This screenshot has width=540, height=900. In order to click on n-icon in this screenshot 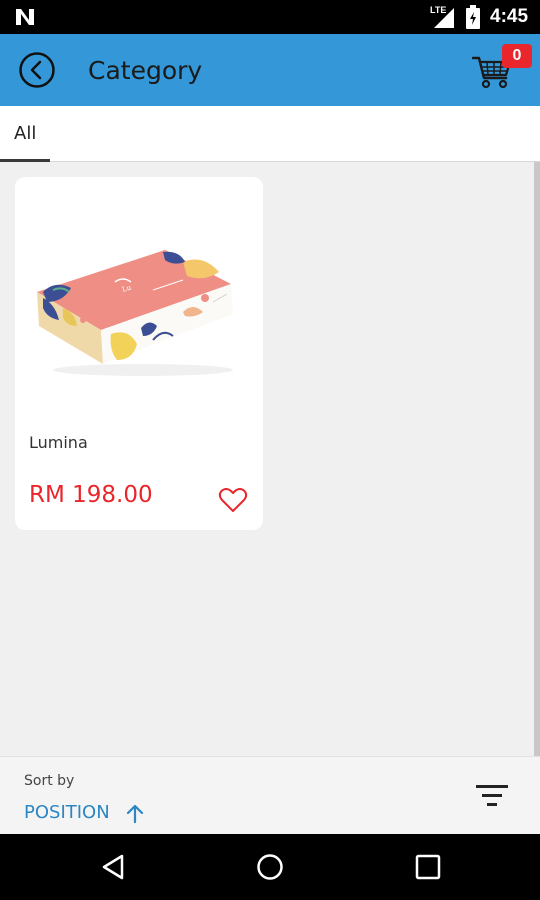, I will do `click(25, 17)`.